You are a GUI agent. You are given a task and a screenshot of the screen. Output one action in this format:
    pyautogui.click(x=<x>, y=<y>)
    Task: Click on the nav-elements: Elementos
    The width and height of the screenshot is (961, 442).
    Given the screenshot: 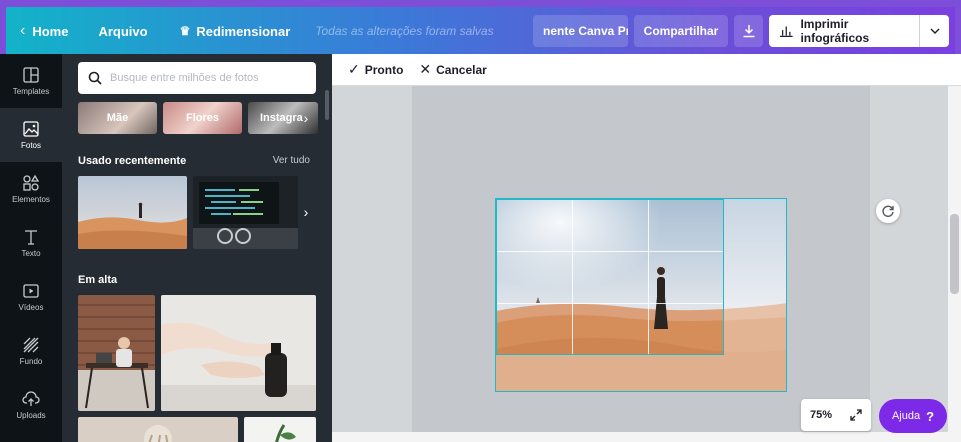 What is the action you would take?
    pyautogui.click(x=31, y=189)
    